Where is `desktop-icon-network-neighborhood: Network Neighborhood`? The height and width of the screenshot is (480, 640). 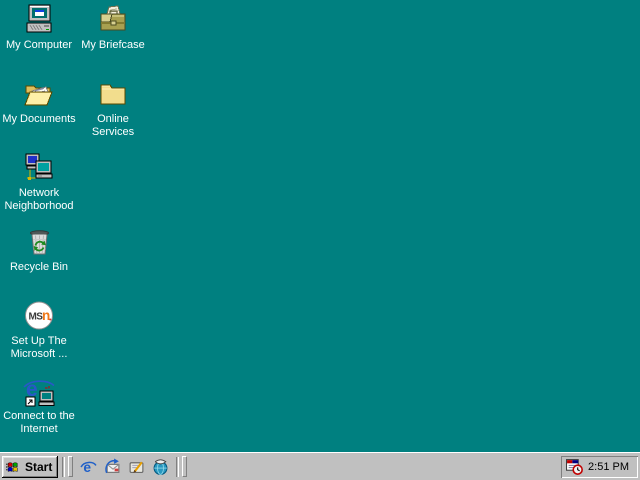
desktop-icon-network-neighborhood: Network Neighborhood is located at coordinates (39, 182).